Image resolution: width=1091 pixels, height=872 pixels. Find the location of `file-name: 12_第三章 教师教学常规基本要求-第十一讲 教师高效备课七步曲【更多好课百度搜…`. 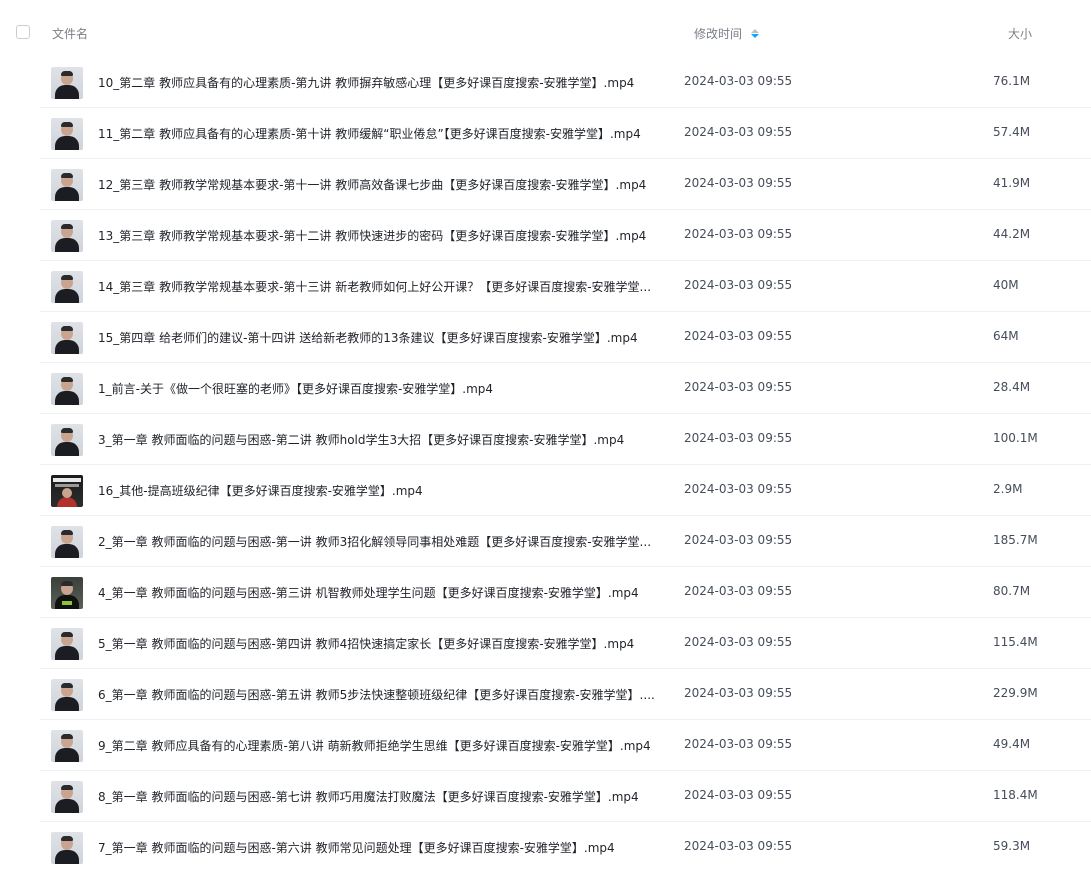

file-name: 12_第三章 教师教学常规基本要求-第十一讲 教师高效备课七步曲【更多好课百度搜… is located at coordinates (378, 184).